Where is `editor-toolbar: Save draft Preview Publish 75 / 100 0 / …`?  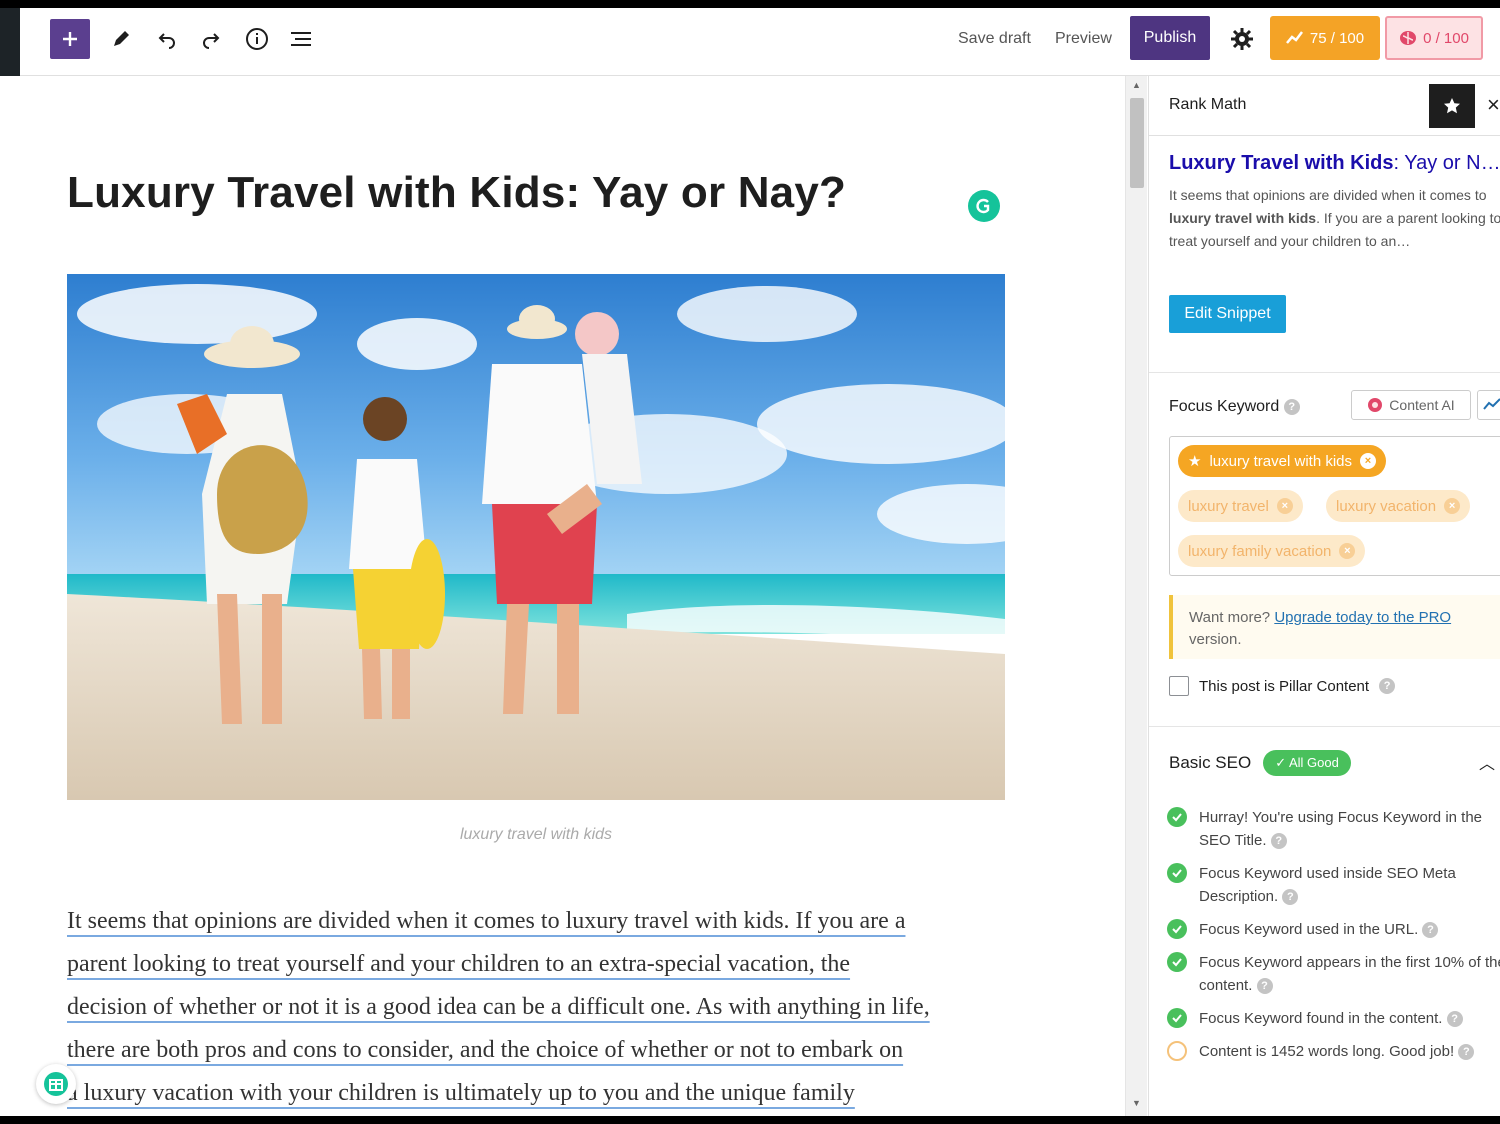 editor-toolbar: Save draft Preview Publish 75 / 100 0 / … is located at coordinates (760, 42).